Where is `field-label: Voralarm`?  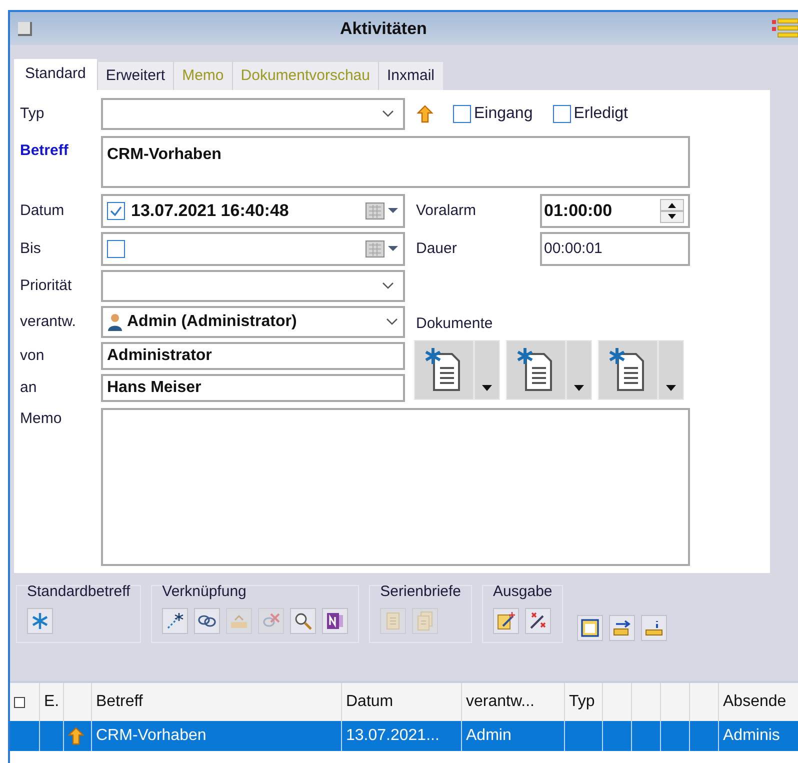 field-label: Voralarm is located at coordinates (447, 210).